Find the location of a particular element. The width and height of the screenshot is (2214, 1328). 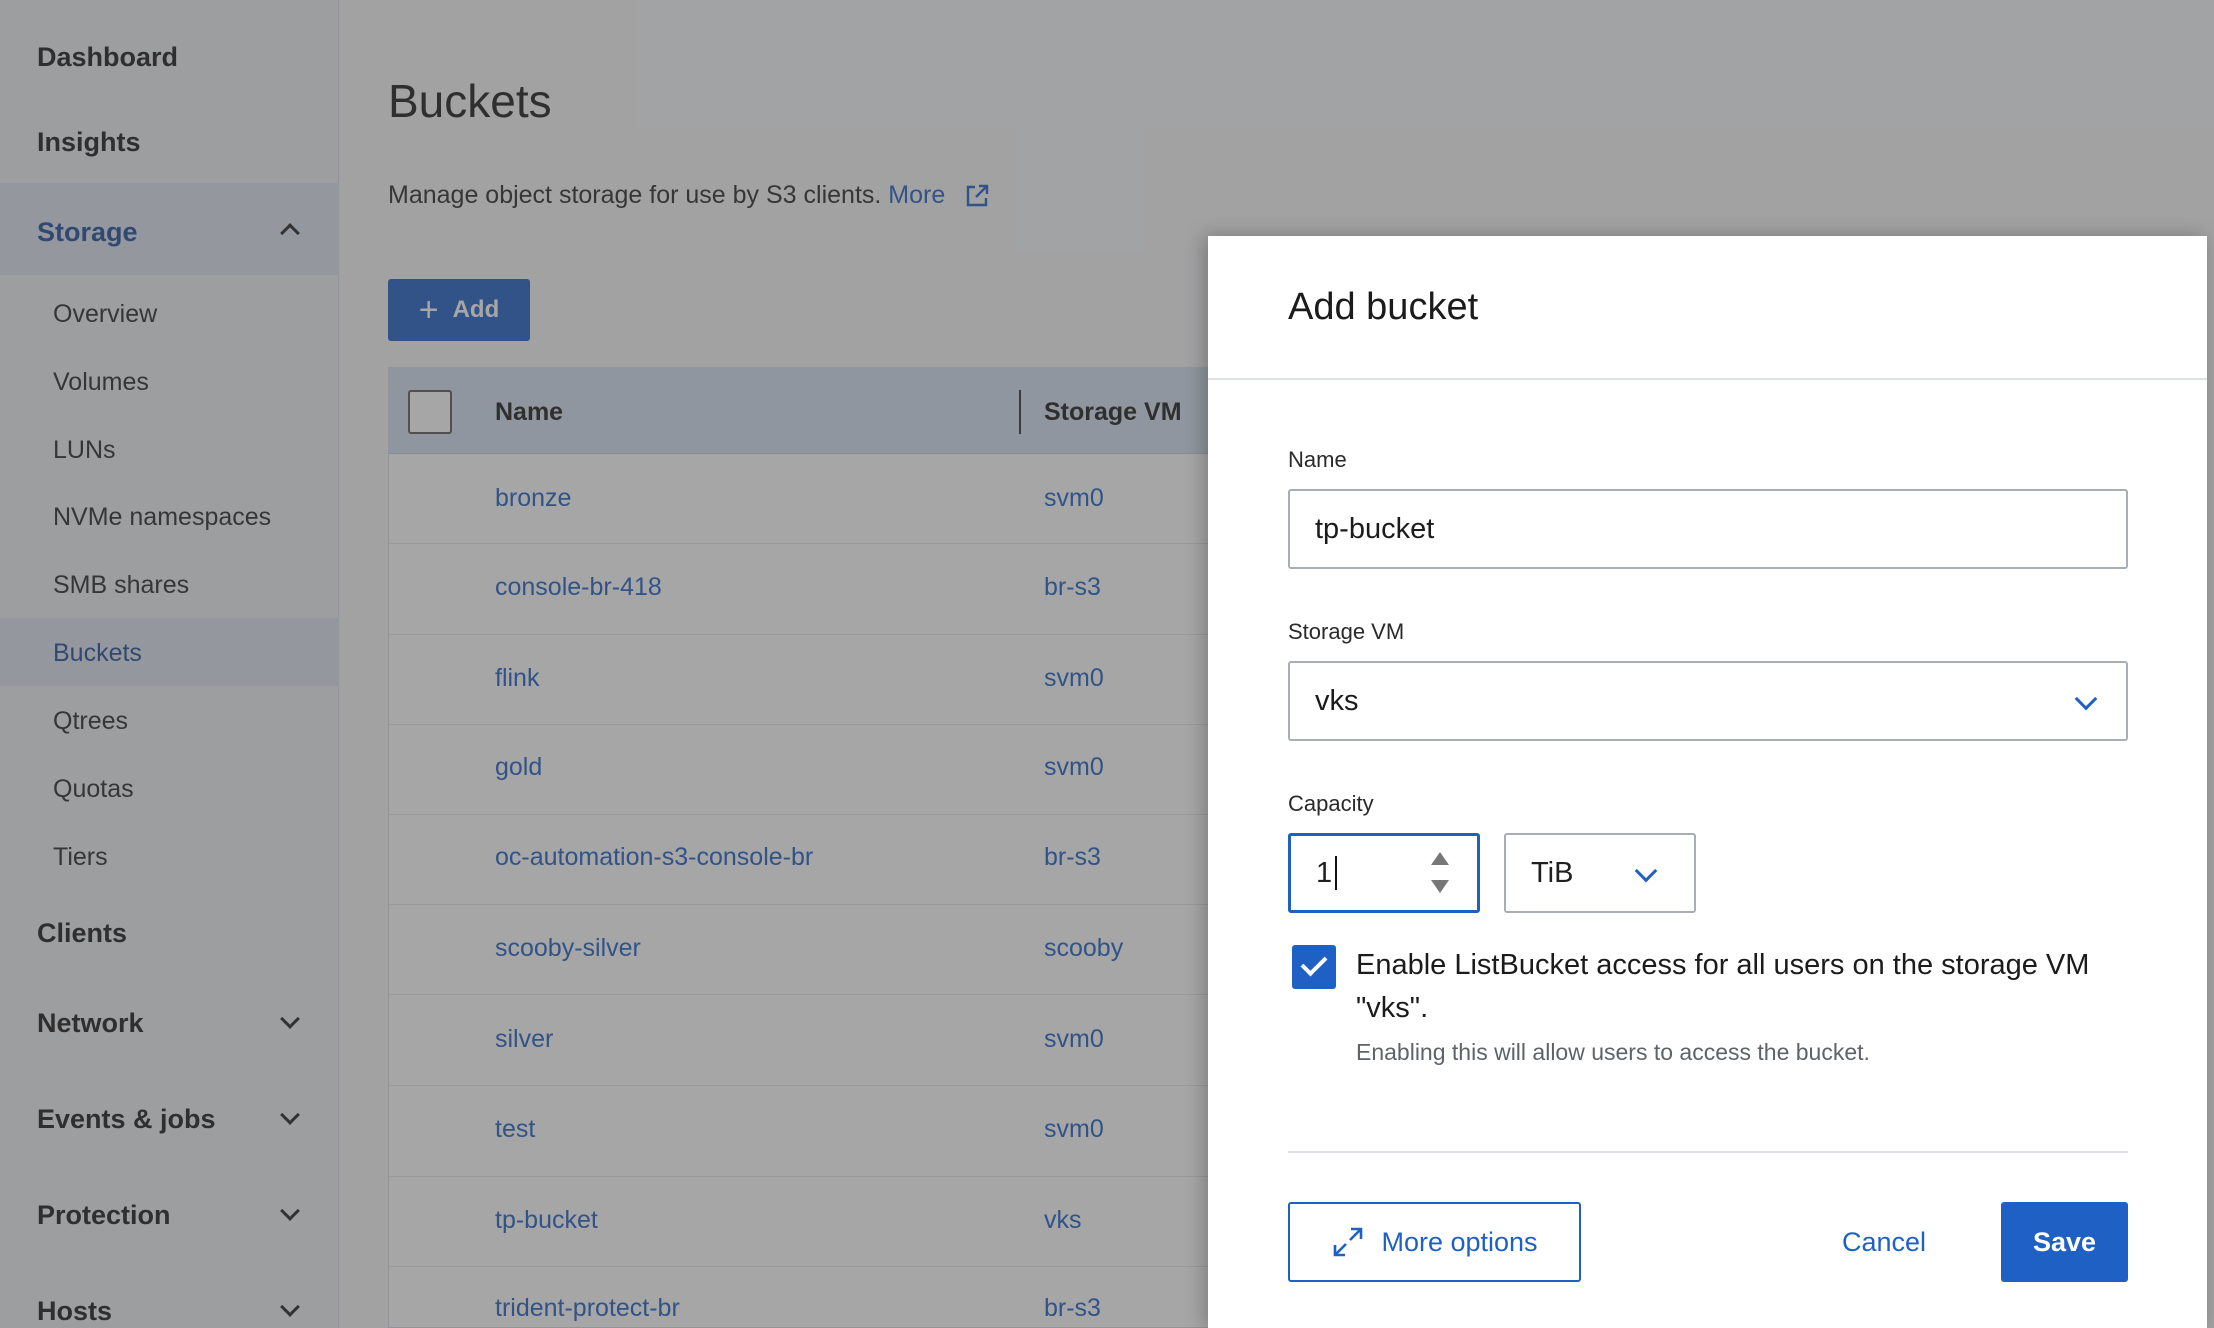

increment-arrow-icon is located at coordinates (1440, 858).